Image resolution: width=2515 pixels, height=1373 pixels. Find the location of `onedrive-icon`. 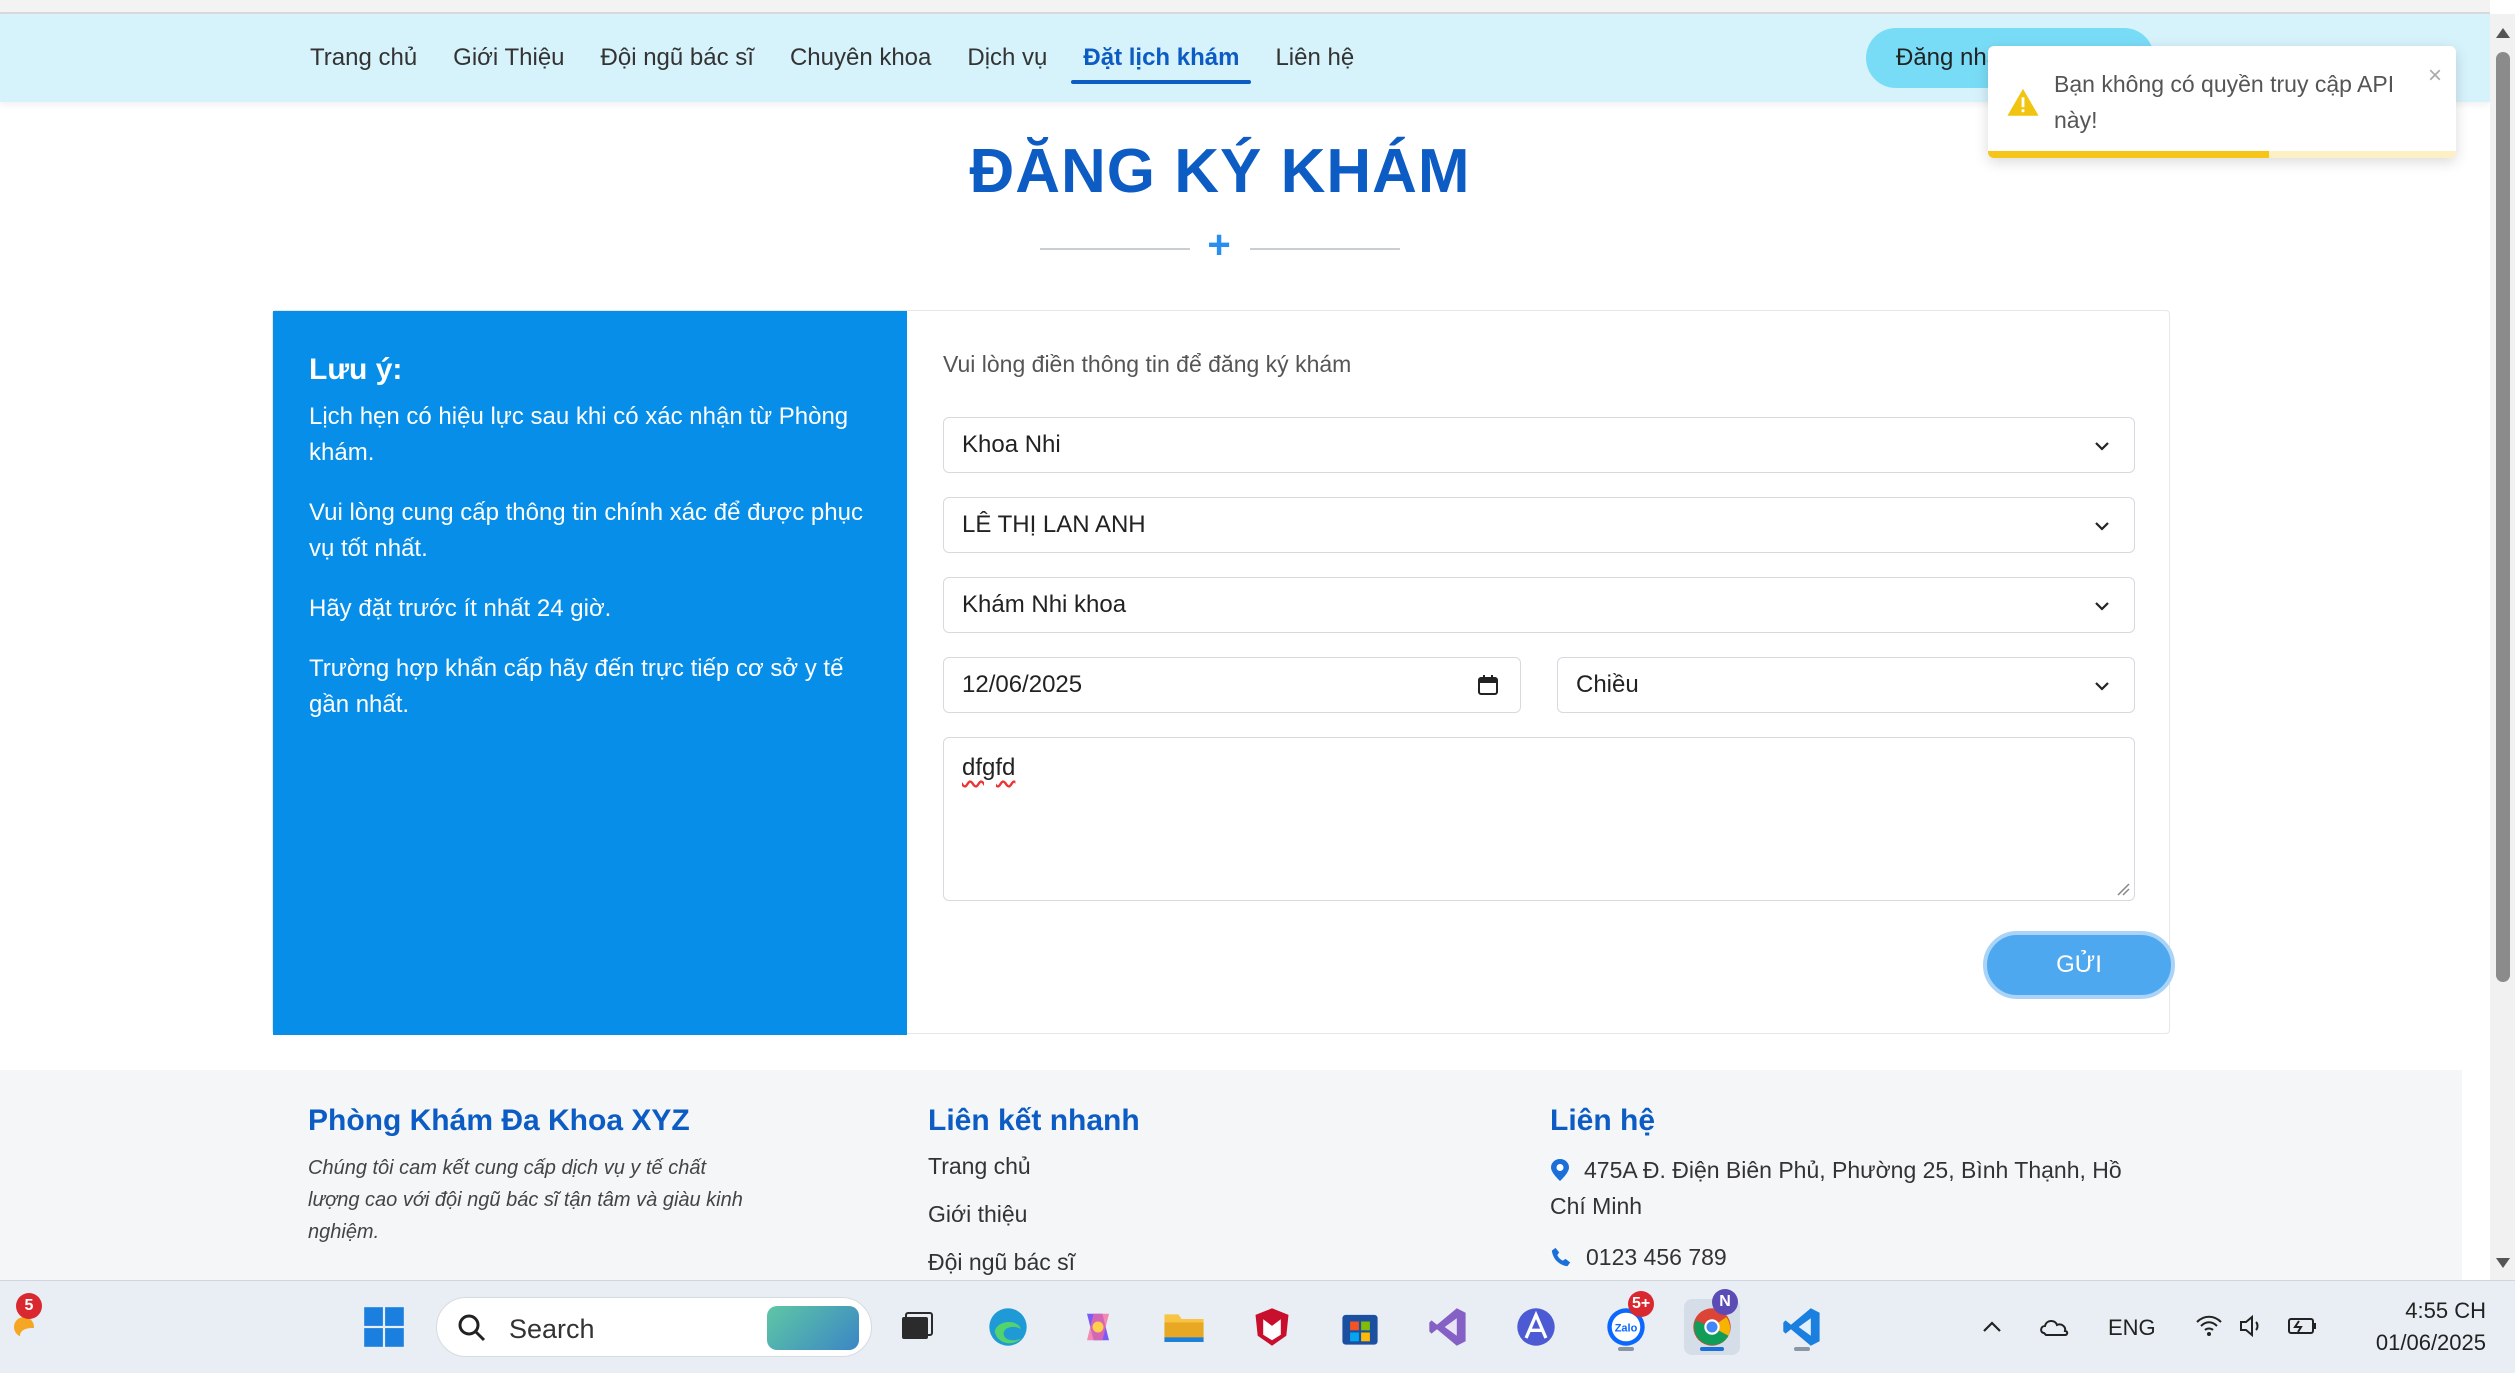

onedrive-icon is located at coordinates (2055, 1326).